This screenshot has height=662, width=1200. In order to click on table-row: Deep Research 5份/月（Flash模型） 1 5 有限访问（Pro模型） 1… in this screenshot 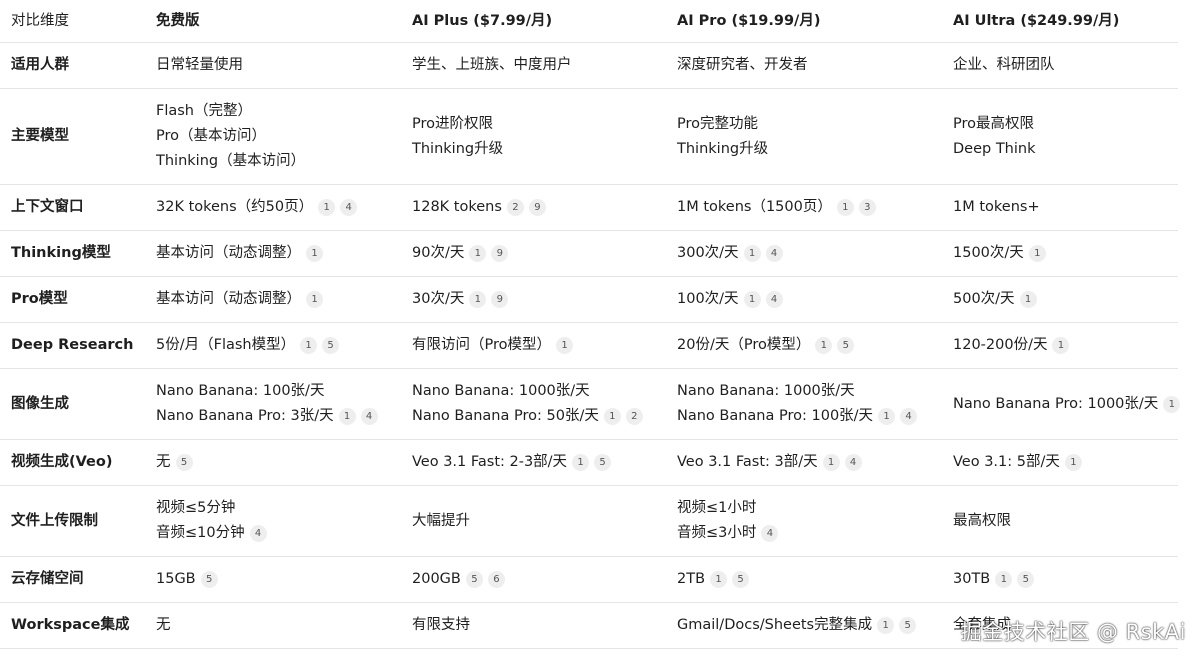, I will do `click(589, 345)`.